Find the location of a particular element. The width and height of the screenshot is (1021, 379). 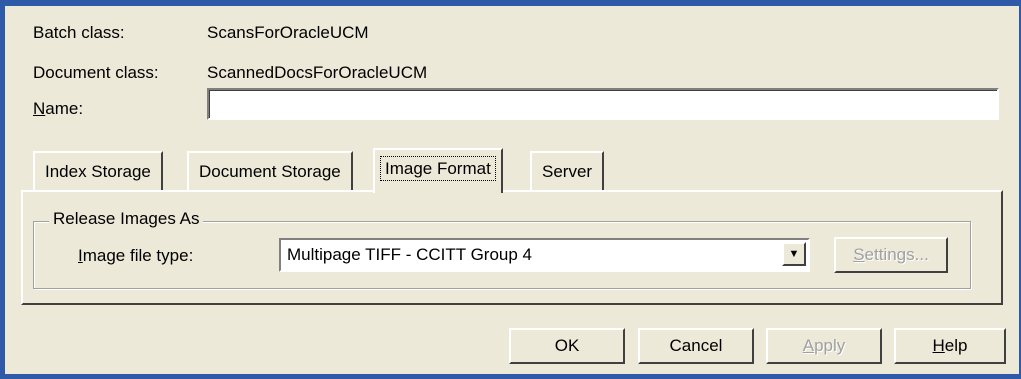

help-mnemonic: H is located at coordinates (938, 345).